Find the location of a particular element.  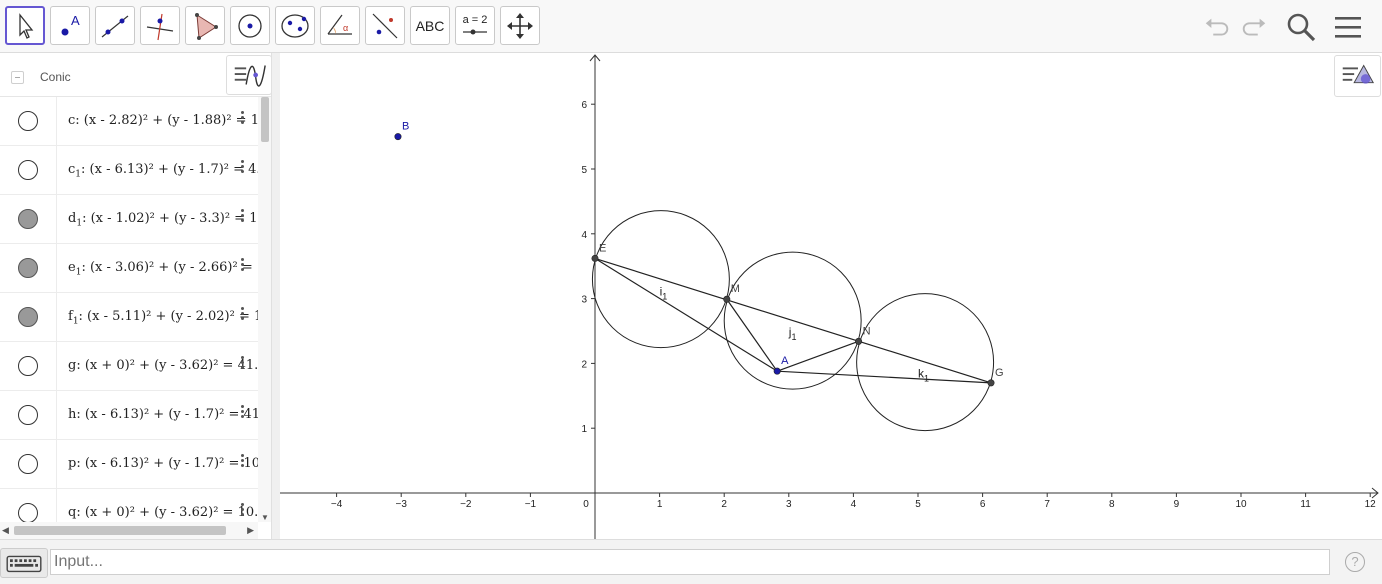

segment-AM is located at coordinates (752, 335).